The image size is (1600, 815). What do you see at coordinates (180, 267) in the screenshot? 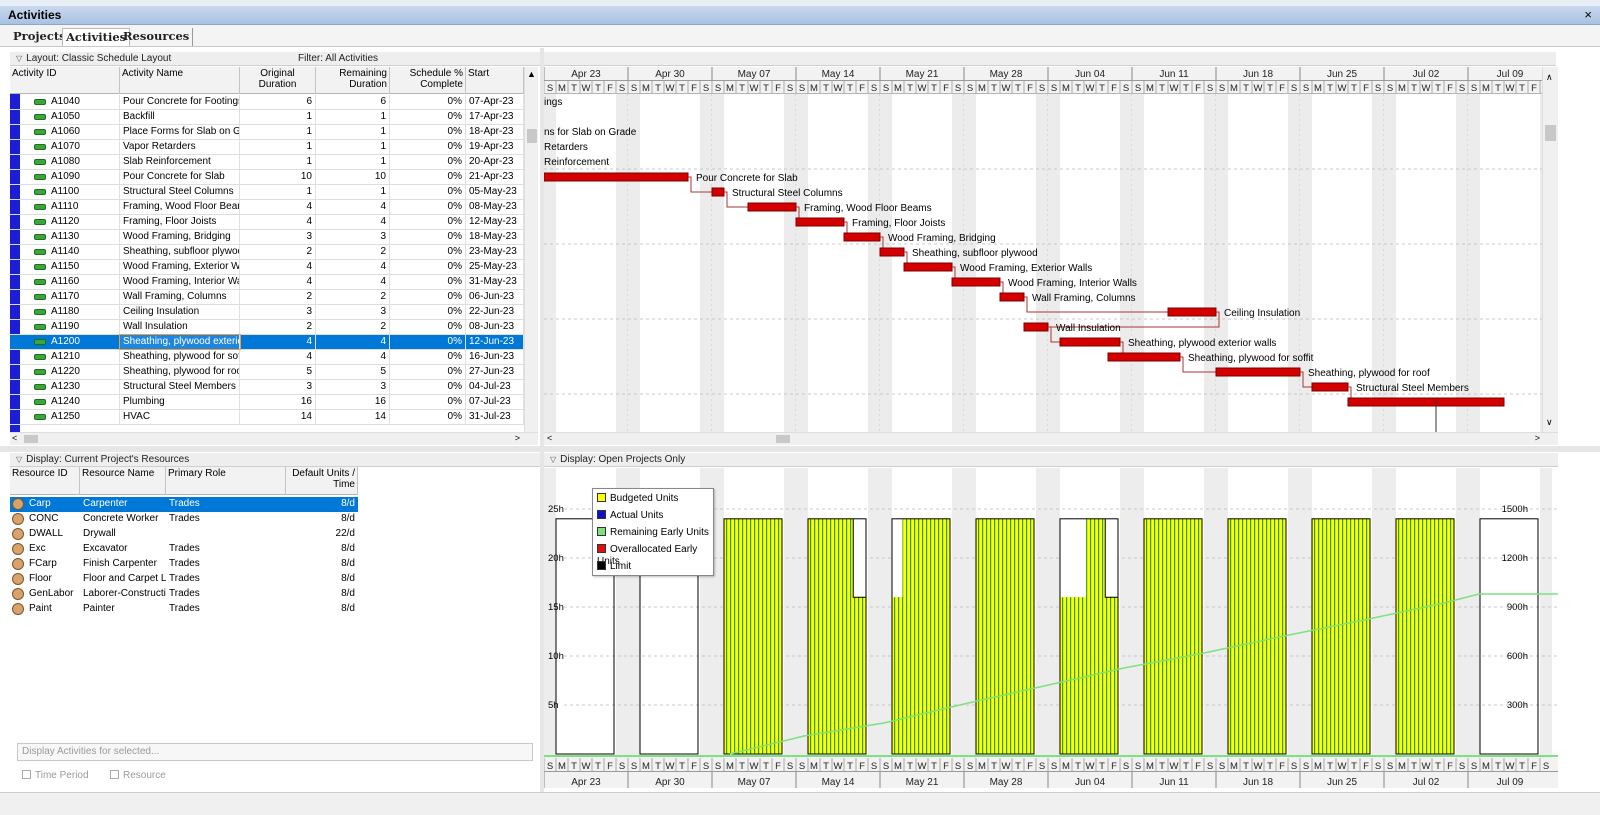
I see `activity-name: Wood Framing, Exterior Walls` at bounding box center [180, 267].